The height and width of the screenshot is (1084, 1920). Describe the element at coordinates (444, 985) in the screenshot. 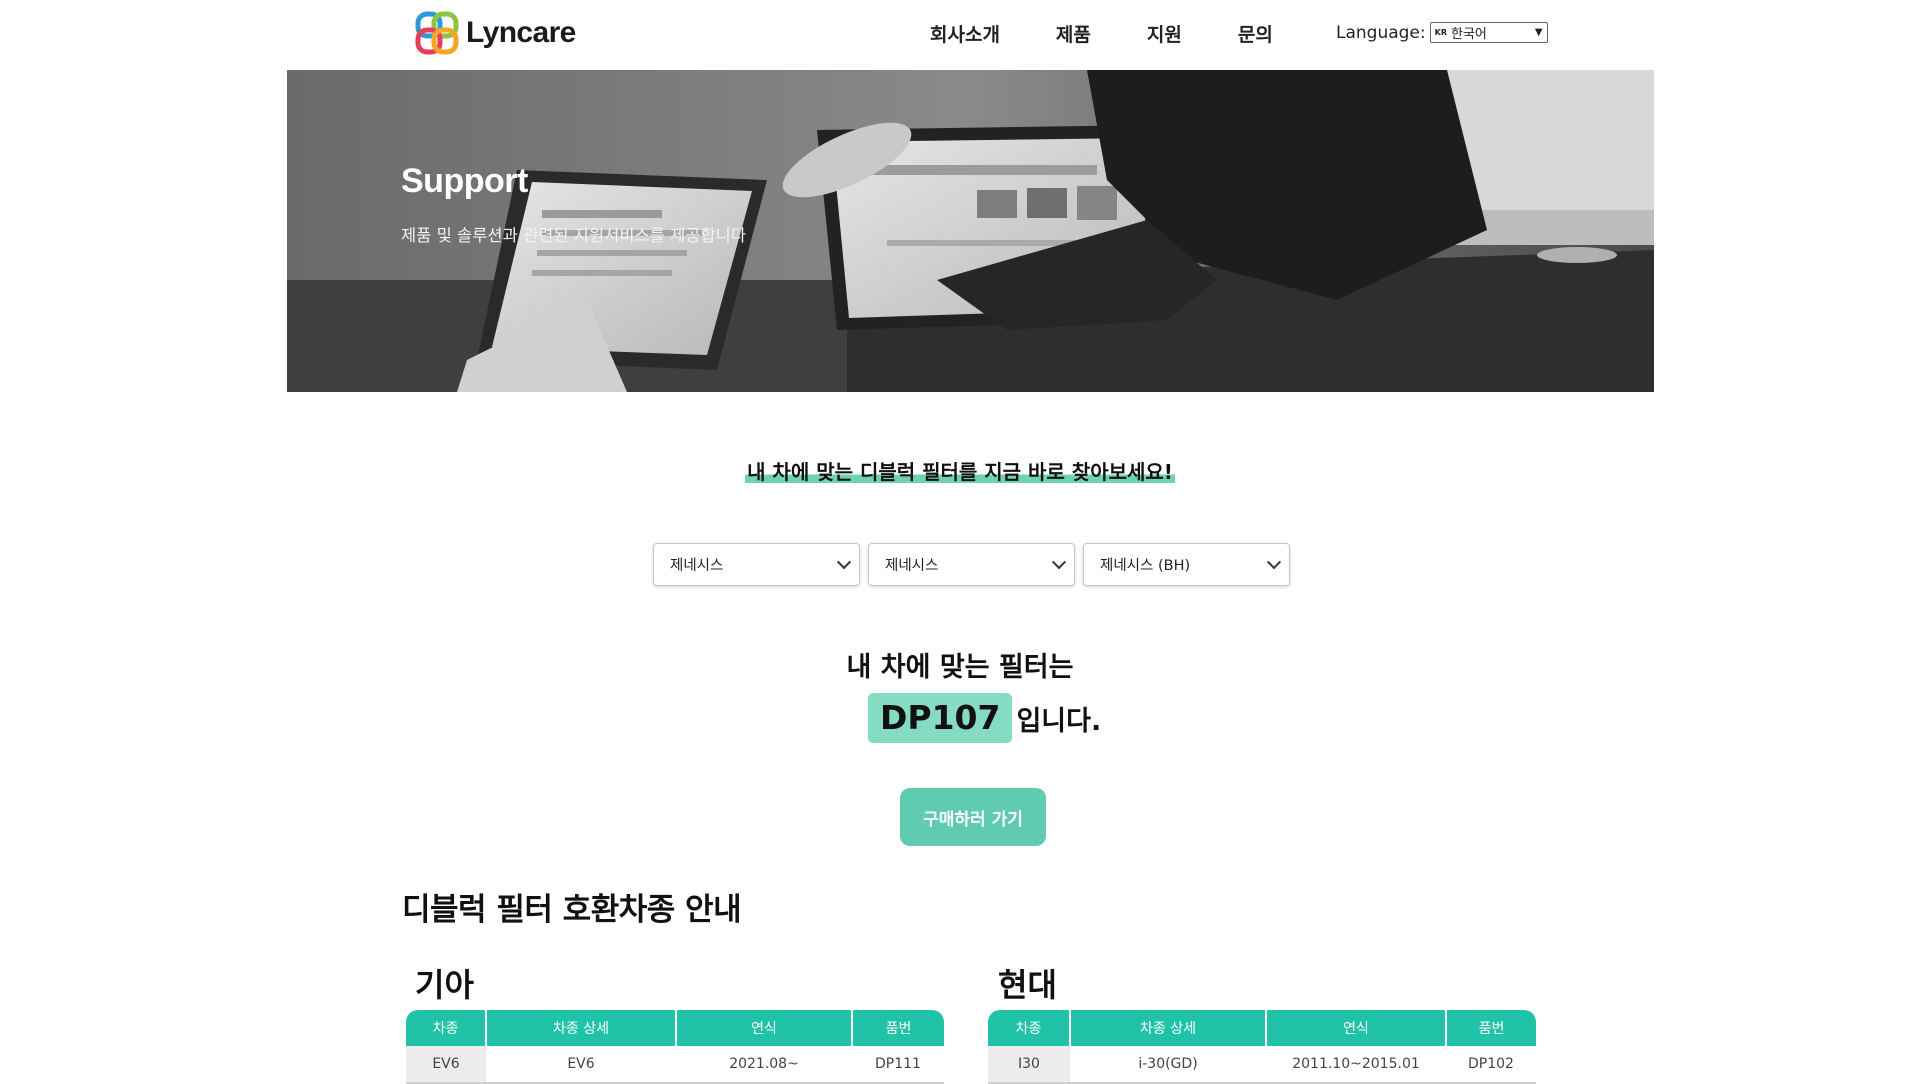

I see `brand-title-kia: 기아` at that location.